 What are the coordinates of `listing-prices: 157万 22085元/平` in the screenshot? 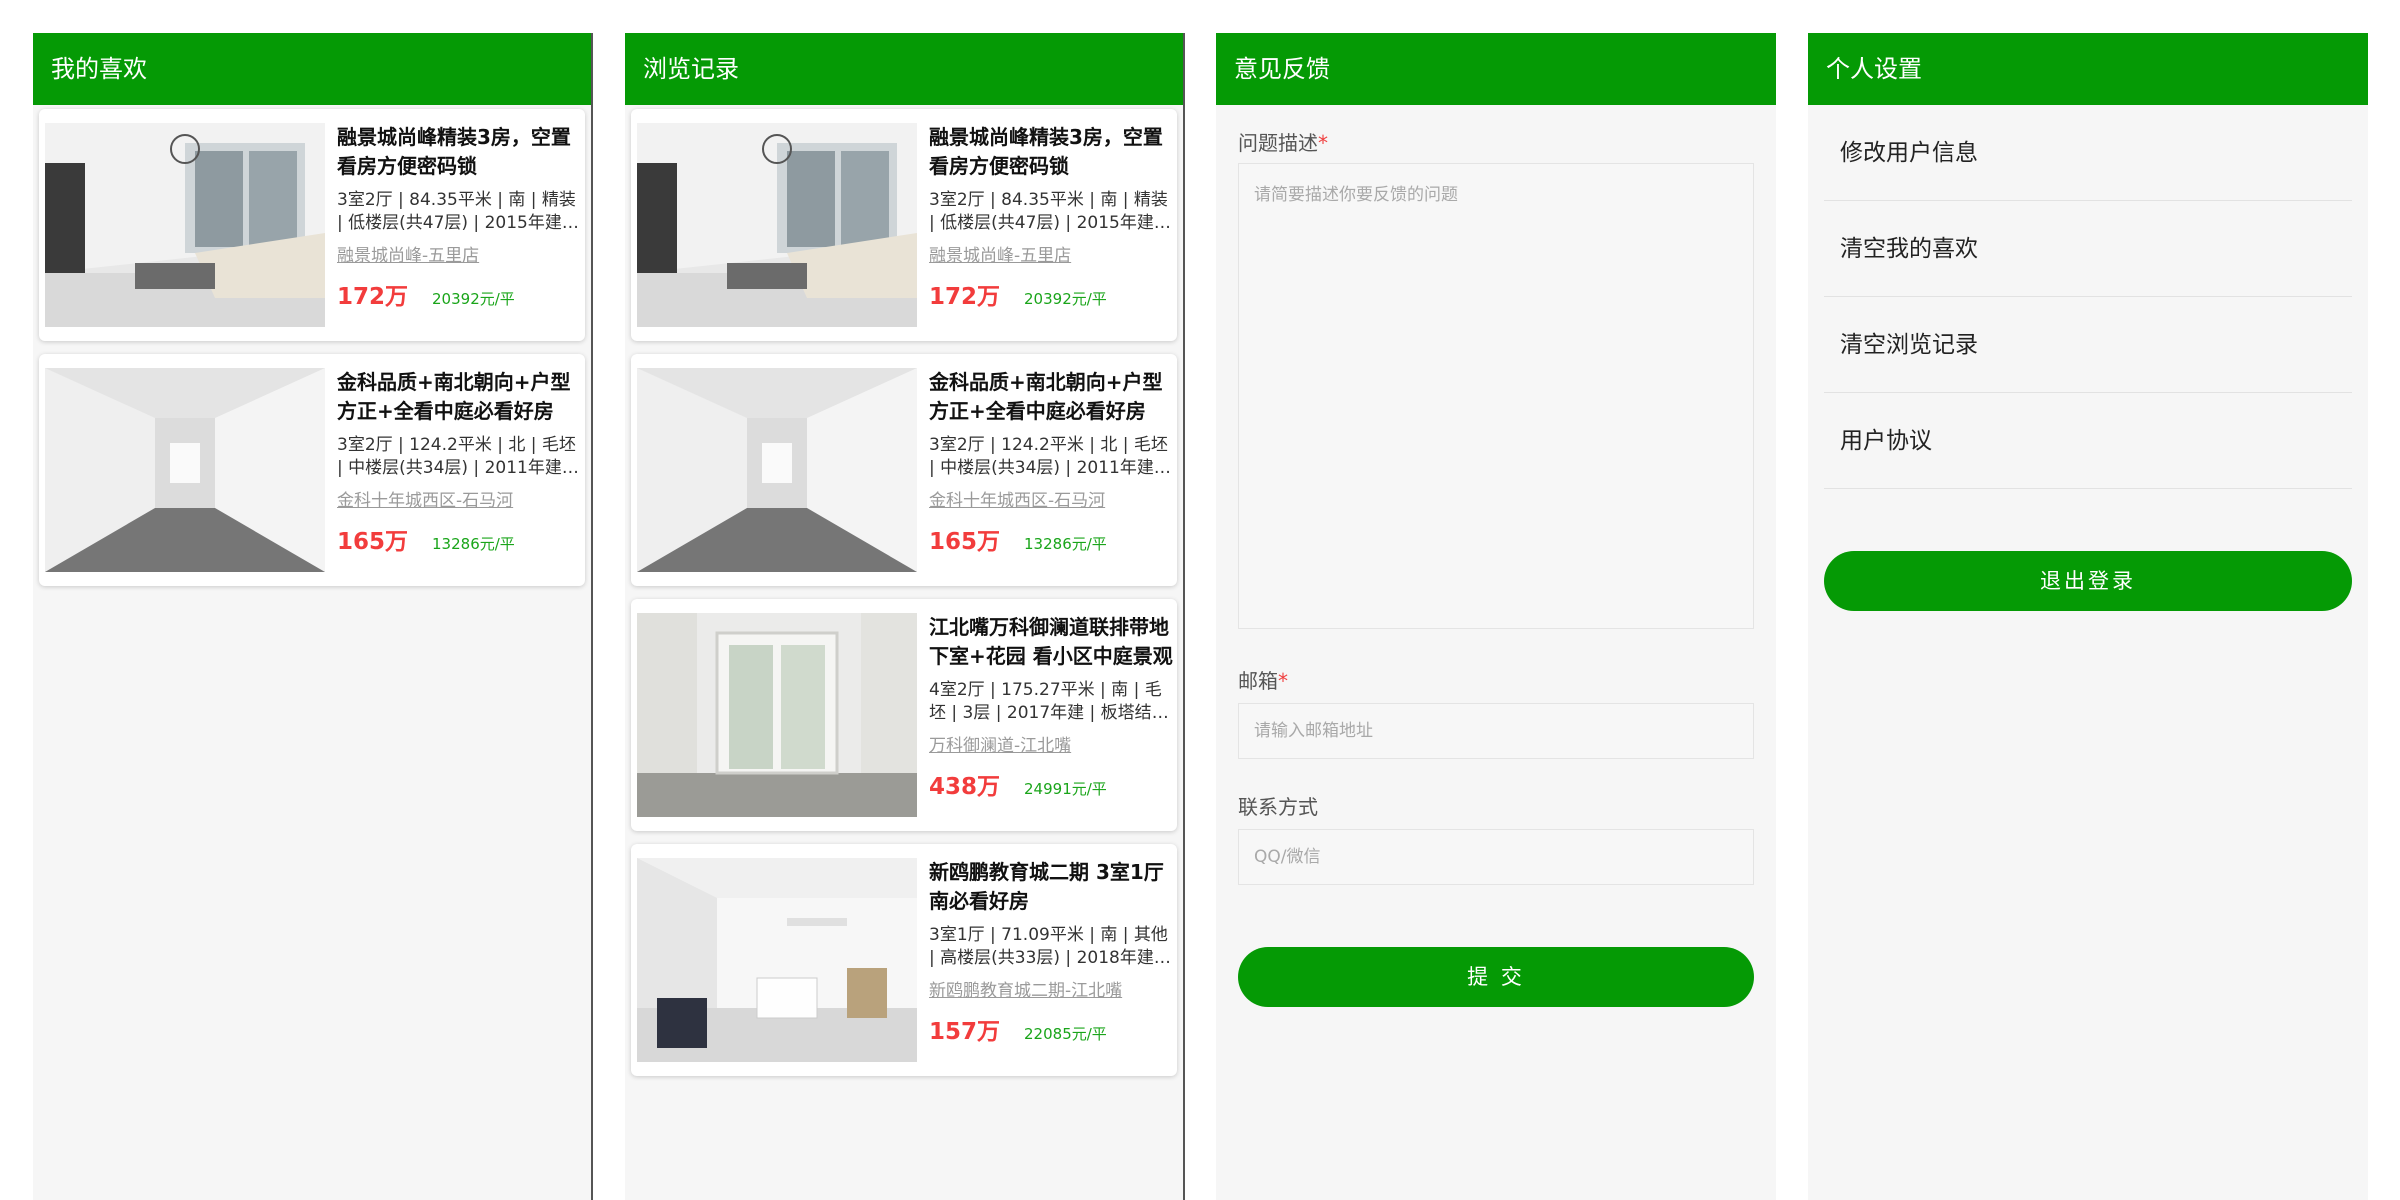 It's located at (1051, 1029).